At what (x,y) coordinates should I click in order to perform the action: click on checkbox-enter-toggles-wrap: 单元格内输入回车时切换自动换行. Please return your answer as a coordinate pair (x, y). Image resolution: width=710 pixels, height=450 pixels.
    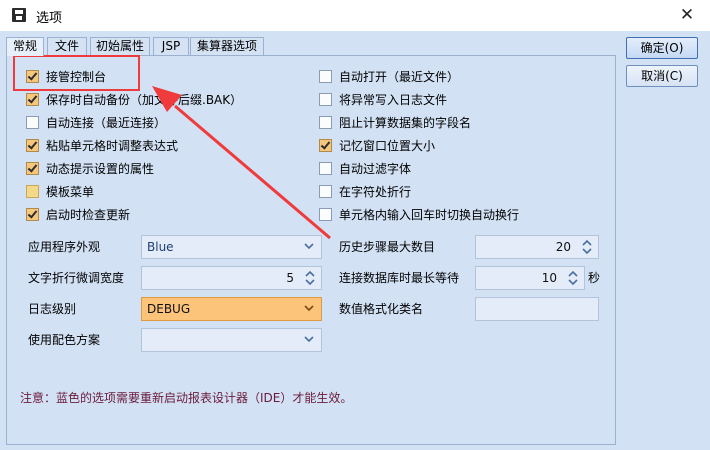
    Looking at the image, I should click on (419, 214).